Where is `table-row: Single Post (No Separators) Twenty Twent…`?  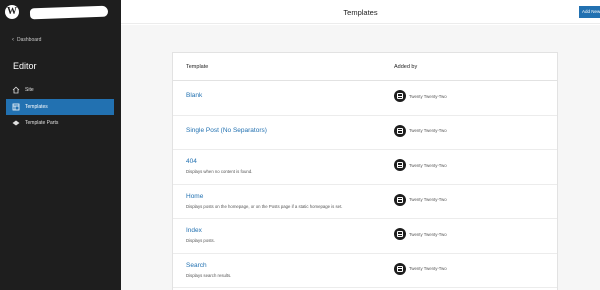
table-row: Single Post (No Separators) Twenty Twent… is located at coordinates (365, 133).